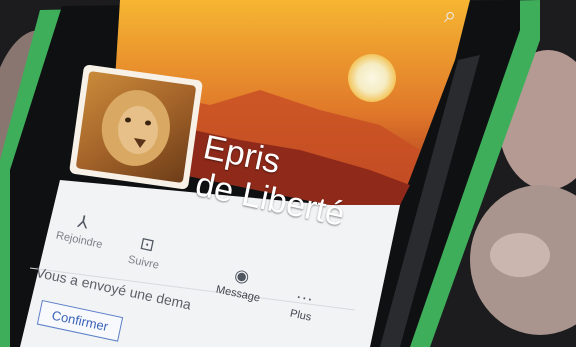 The width and height of the screenshot is (576, 347). I want to click on search-icon: ⌕, so click(450, 15).